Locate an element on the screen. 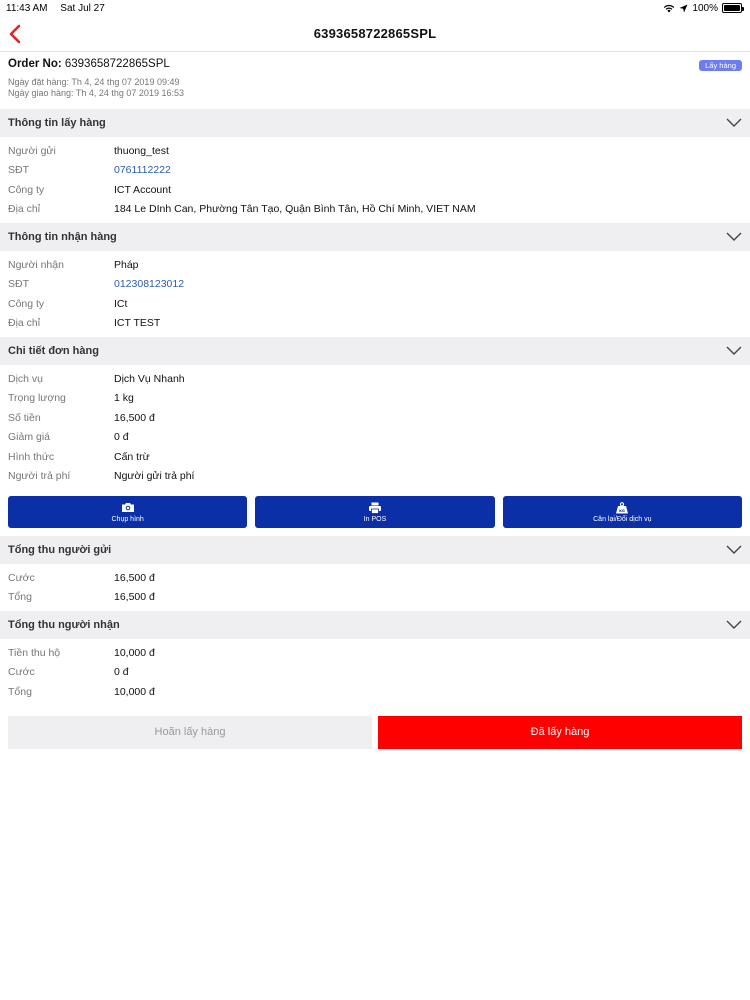 The width and height of the screenshot is (750, 1000). reweigh-label: Cân lại/Đổi dịch vụ is located at coordinates (622, 519).